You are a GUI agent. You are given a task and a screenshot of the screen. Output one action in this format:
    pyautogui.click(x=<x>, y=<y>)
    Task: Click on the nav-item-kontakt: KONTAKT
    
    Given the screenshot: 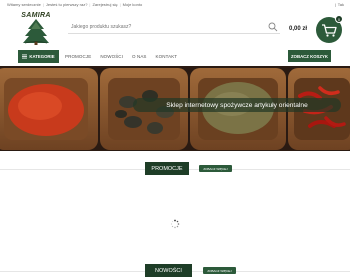 What is the action you would take?
    pyautogui.click(x=167, y=56)
    